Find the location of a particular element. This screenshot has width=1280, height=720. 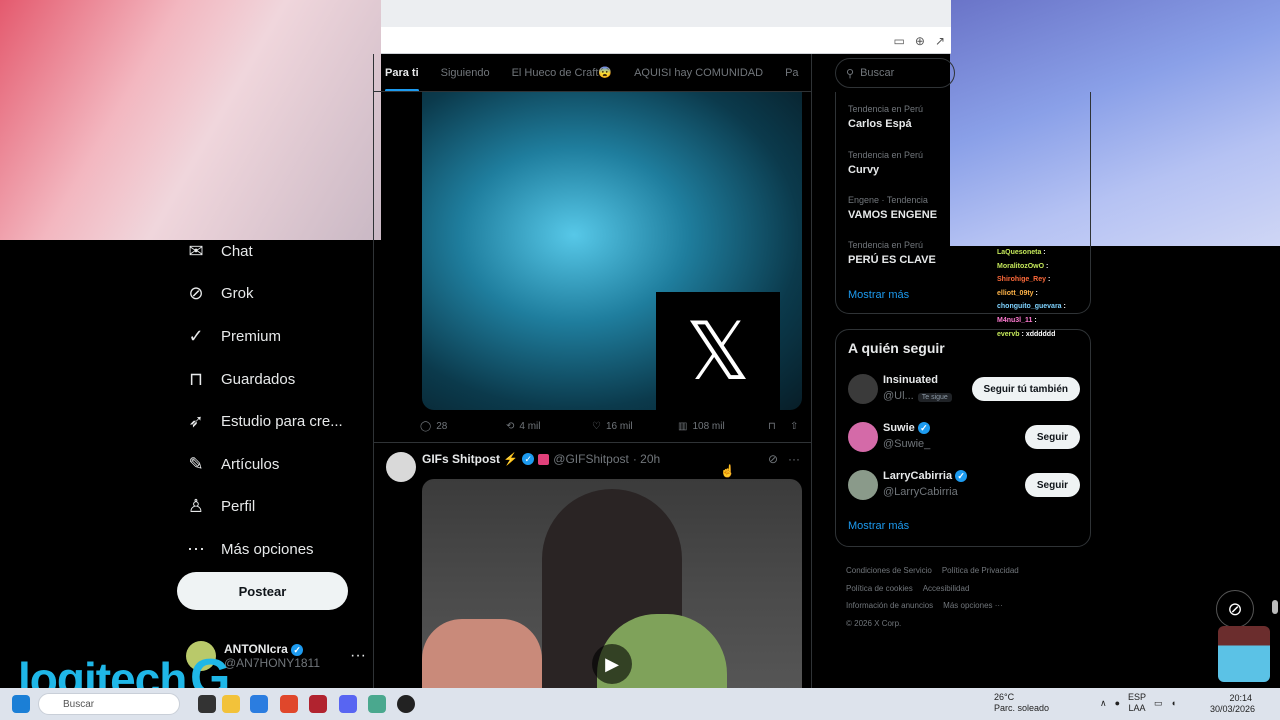

grok-icon: ⊘ is located at coordinates (773, 459).